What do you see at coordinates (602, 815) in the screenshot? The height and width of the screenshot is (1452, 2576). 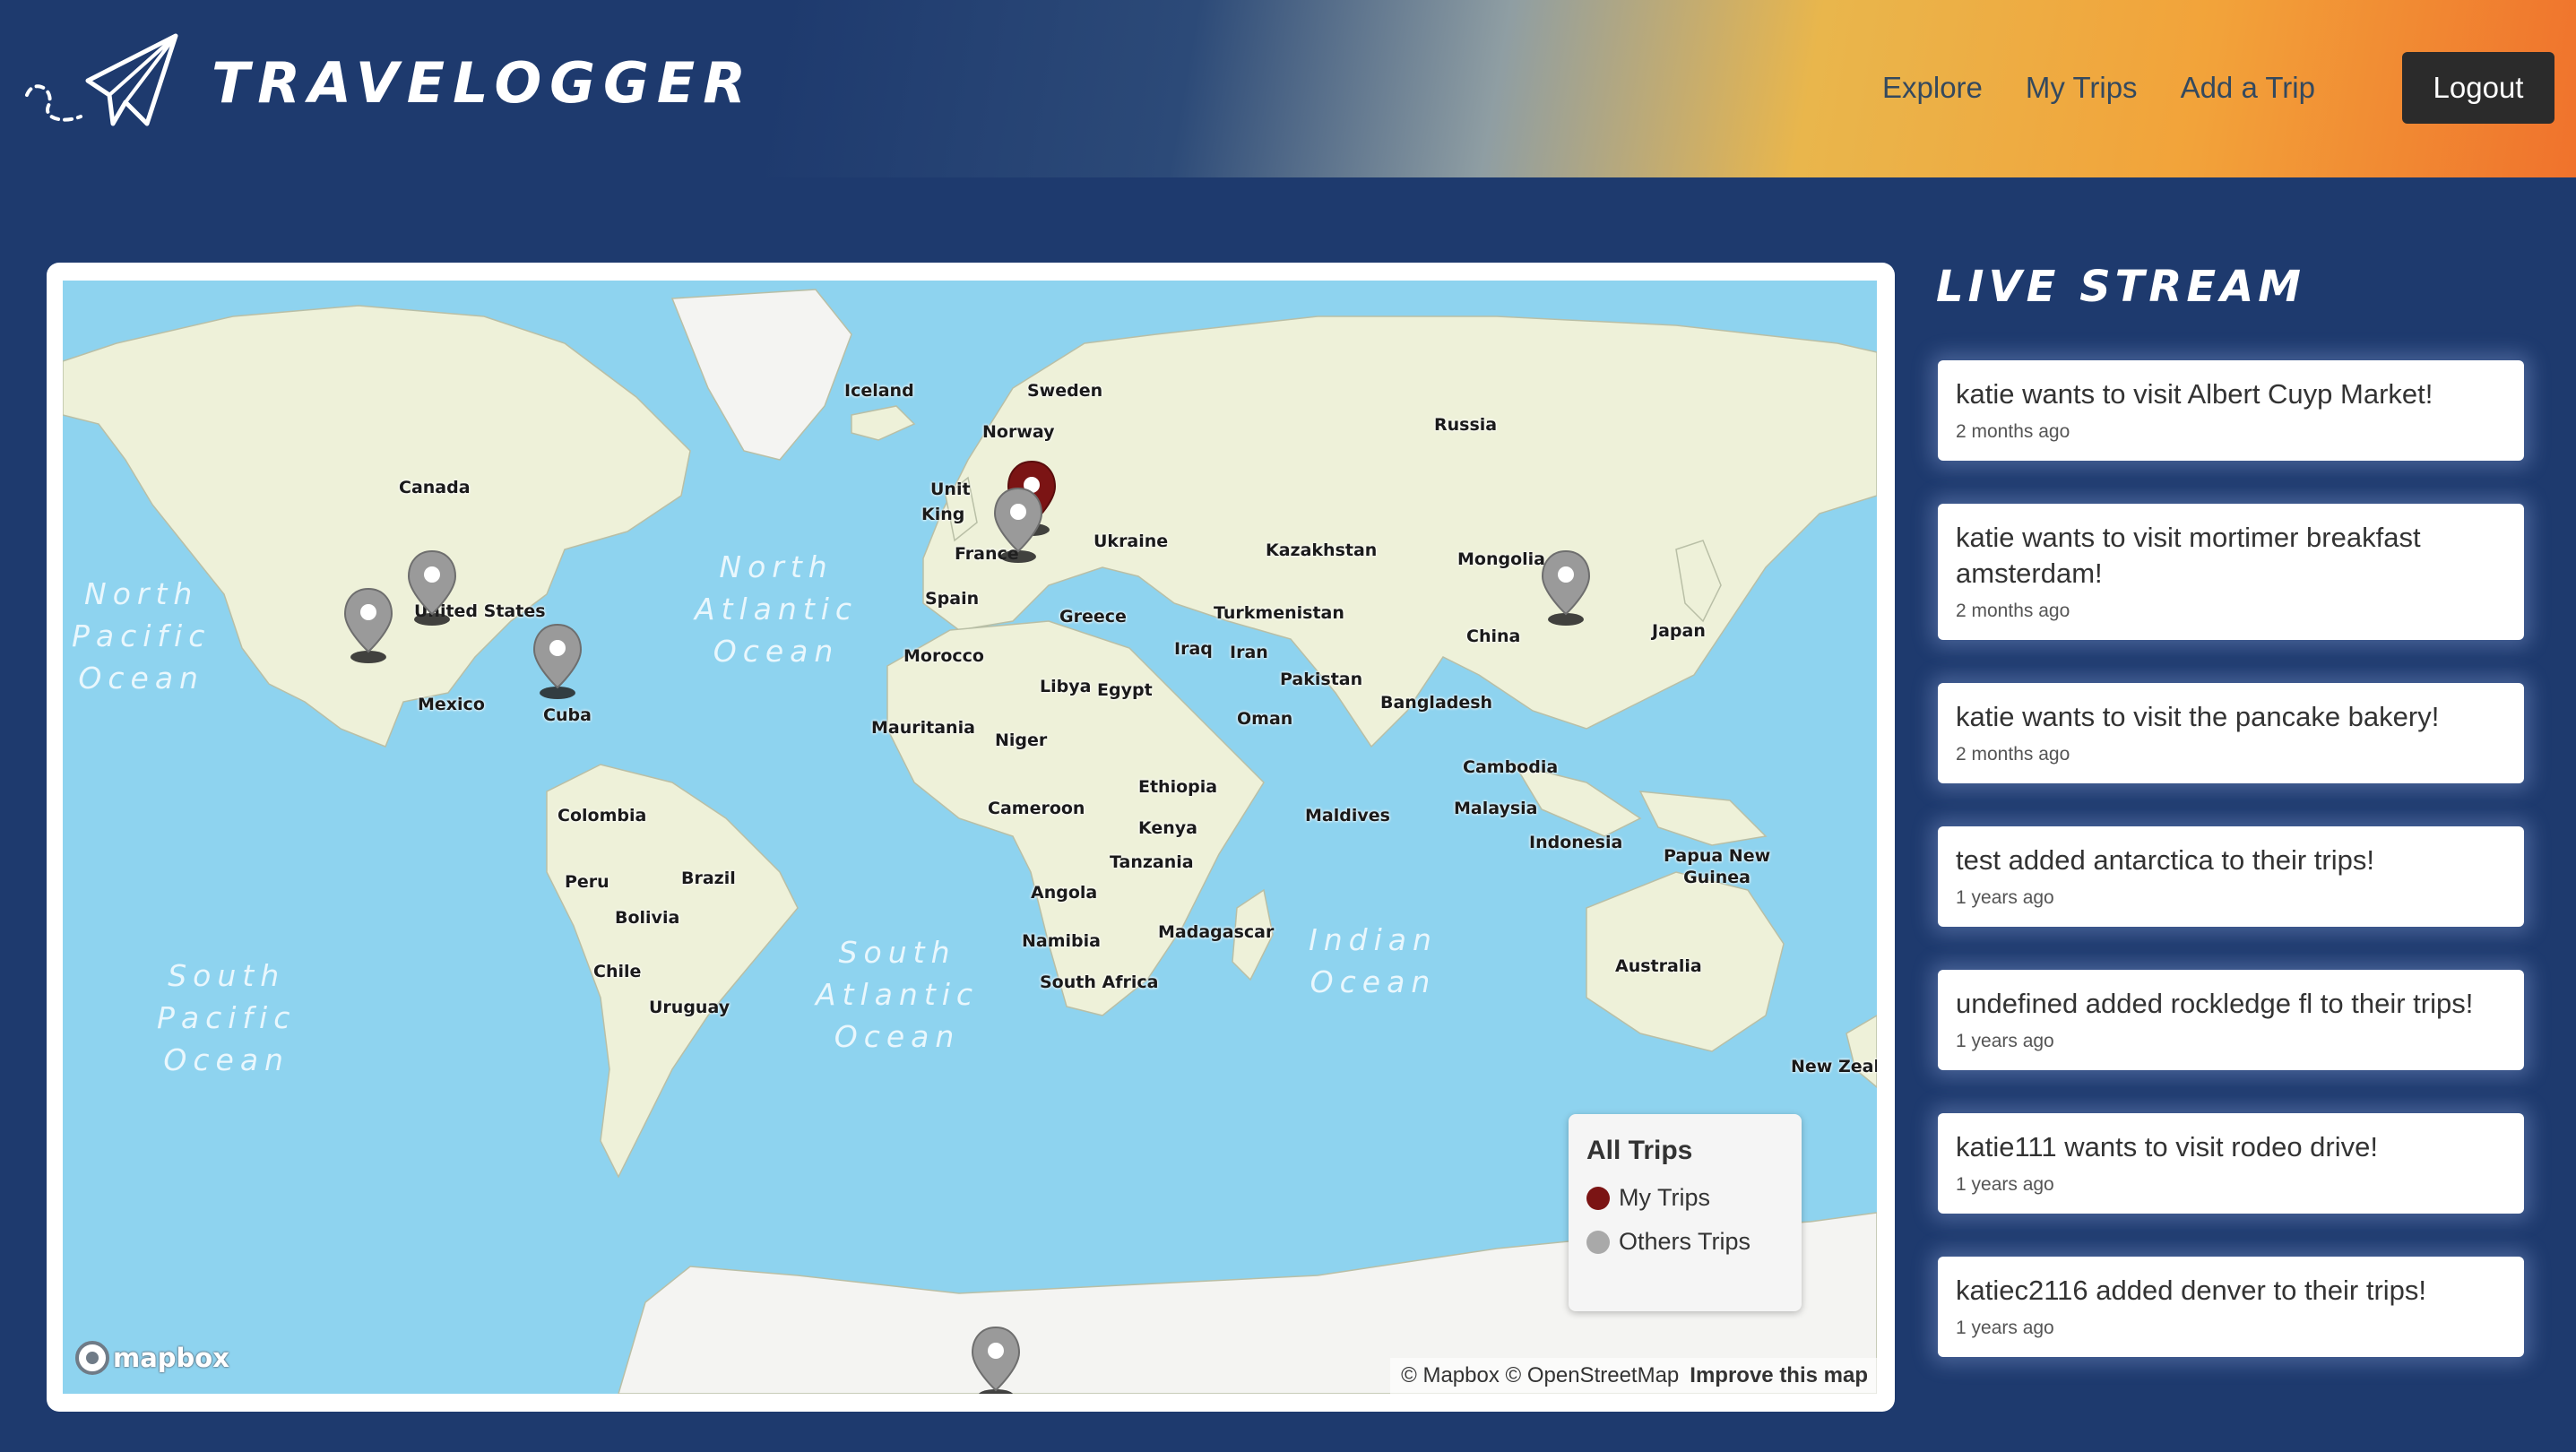 I see `country-label: Colombia` at bounding box center [602, 815].